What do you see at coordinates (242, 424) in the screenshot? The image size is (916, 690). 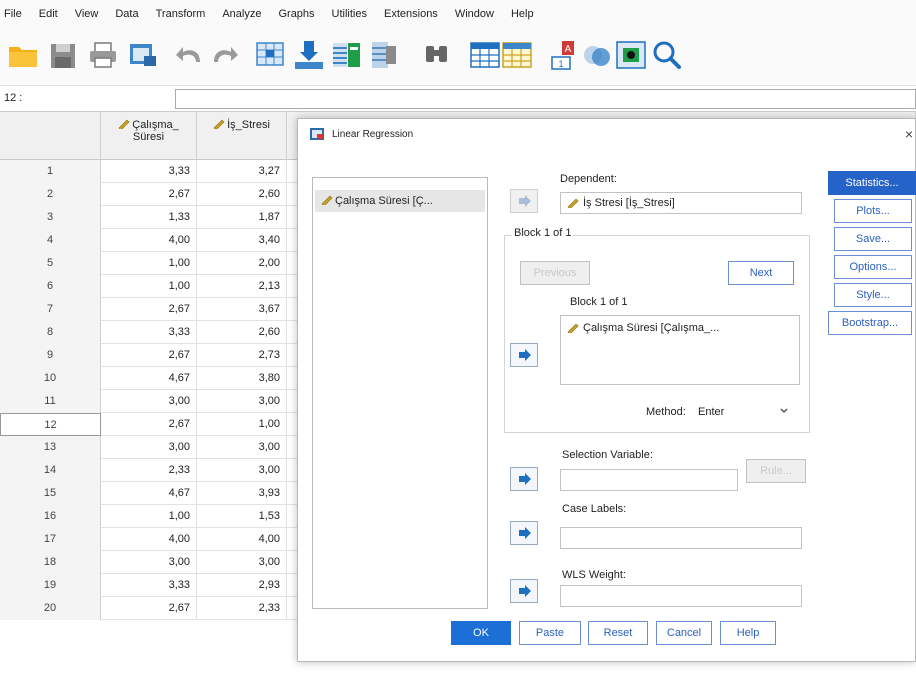 I see `cell-is-stresi: 1,00` at bounding box center [242, 424].